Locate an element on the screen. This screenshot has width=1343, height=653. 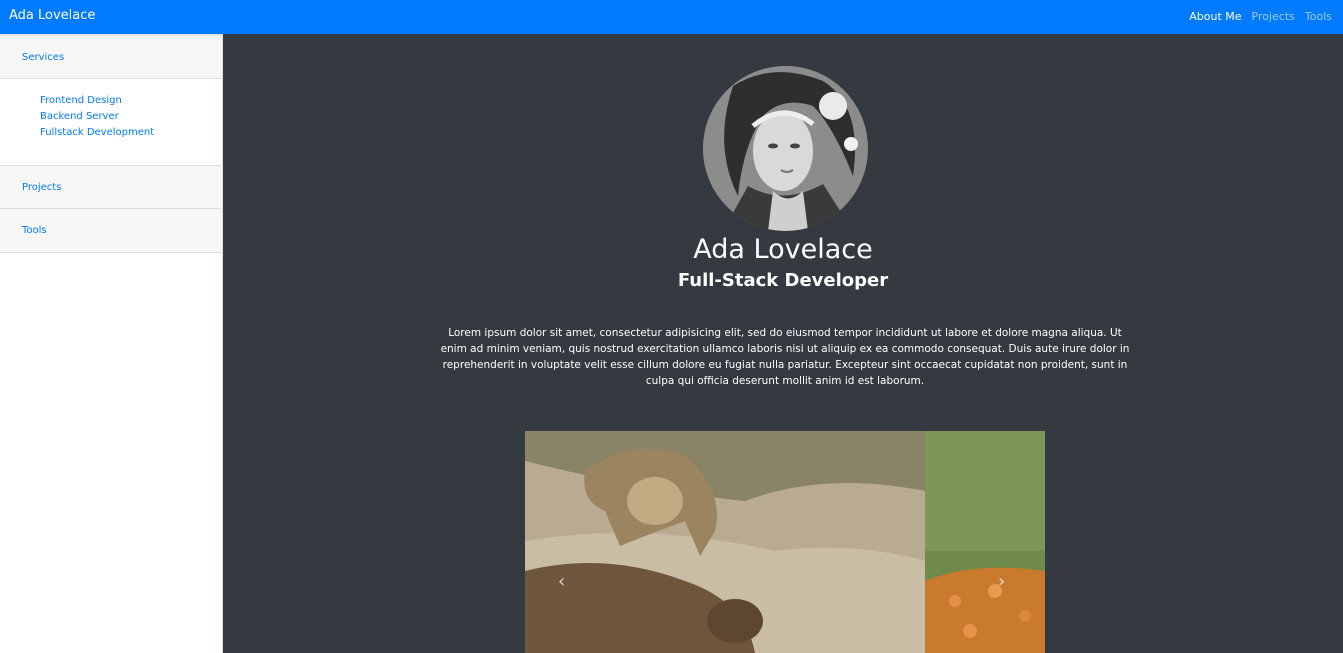
profile-avatar is located at coordinates (785, 148).